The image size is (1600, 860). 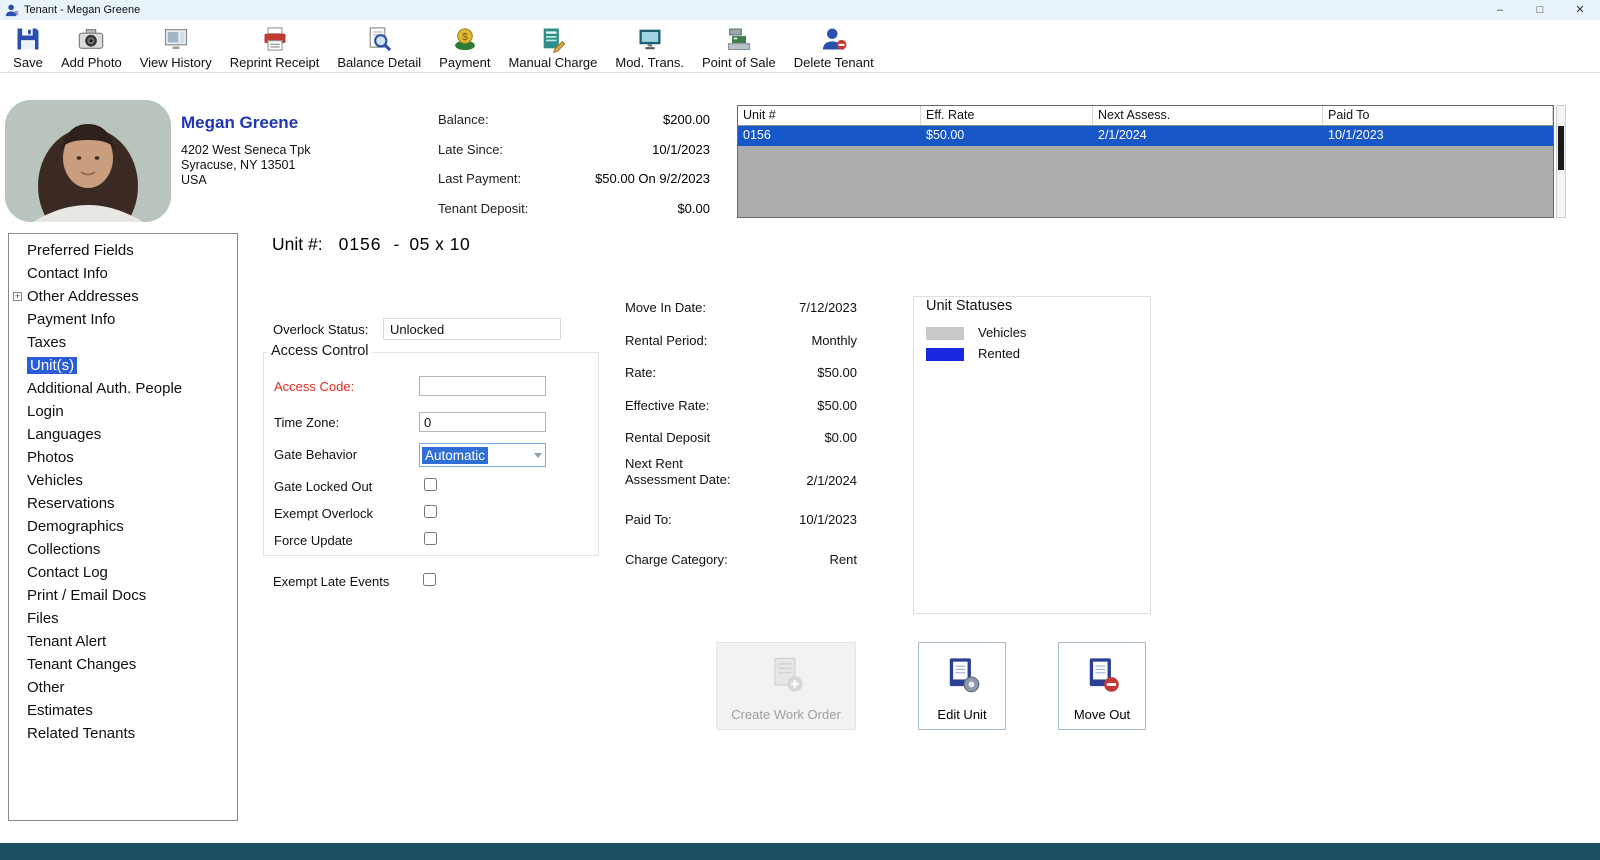 I want to click on sidebar-item-label: Other, so click(x=46, y=687).